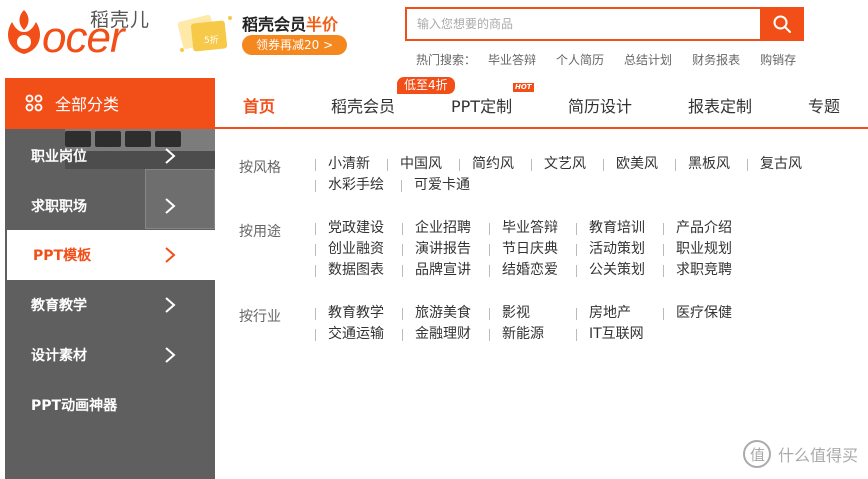  What do you see at coordinates (259, 105) in the screenshot?
I see `nav-home: 首页` at bounding box center [259, 105].